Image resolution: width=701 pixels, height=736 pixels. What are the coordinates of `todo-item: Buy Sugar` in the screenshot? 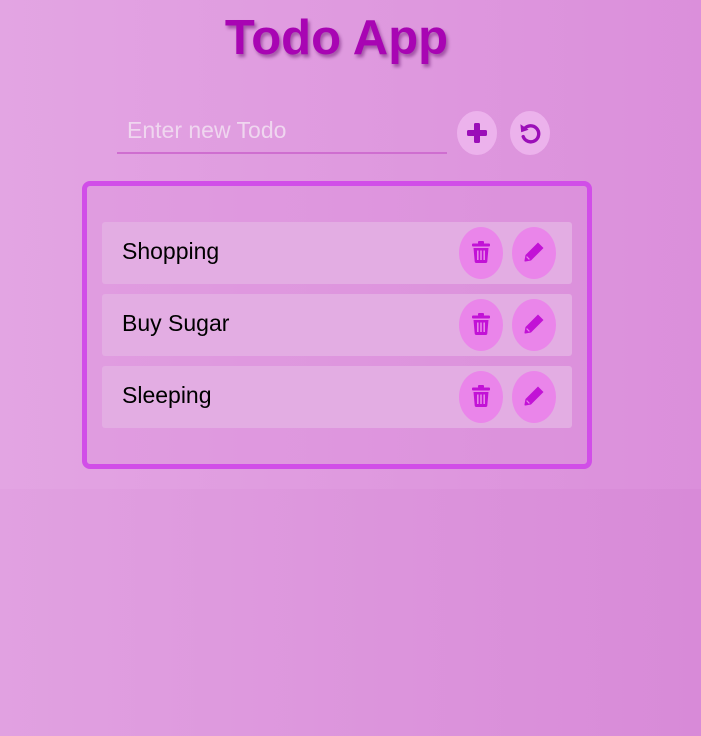 It's located at (337, 325).